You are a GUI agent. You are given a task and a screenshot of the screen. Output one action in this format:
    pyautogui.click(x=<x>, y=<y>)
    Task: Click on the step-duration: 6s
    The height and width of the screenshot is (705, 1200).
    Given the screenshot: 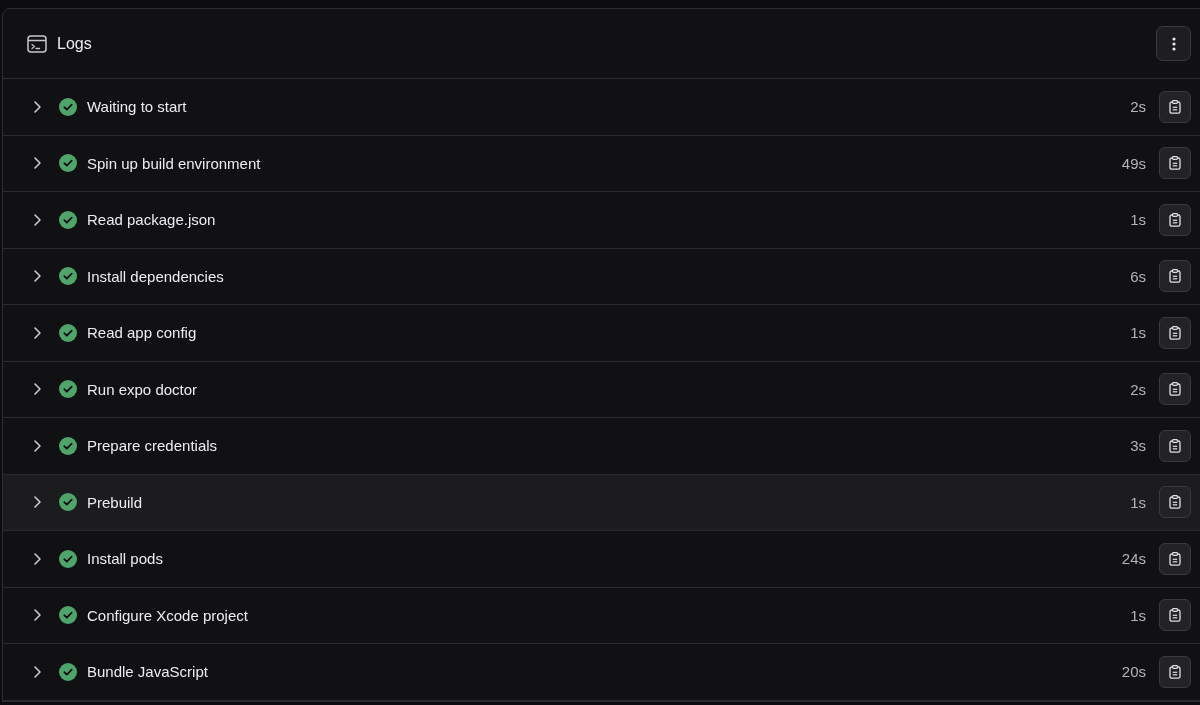 What is the action you would take?
    pyautogui.click(x=1138, y=276)
    